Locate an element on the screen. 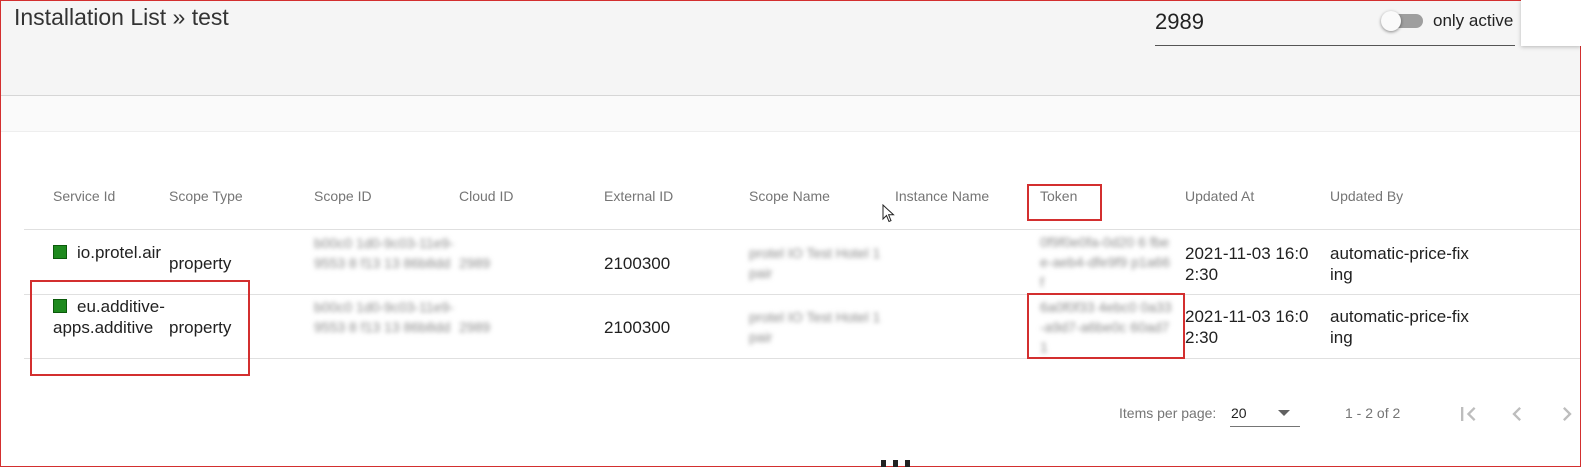 This screenshot has height=467, width=1581. toggle-thumb is located at coordinates (1391, 21).